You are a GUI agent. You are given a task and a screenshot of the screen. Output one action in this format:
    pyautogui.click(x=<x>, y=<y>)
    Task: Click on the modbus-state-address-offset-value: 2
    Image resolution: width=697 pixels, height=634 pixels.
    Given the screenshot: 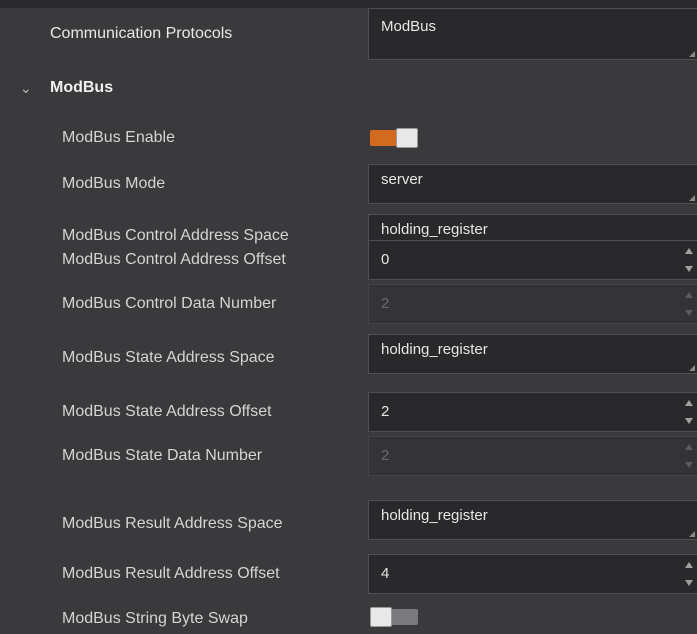 What is the action you would take?
    pyautogui.click(x=385, y=411)
    